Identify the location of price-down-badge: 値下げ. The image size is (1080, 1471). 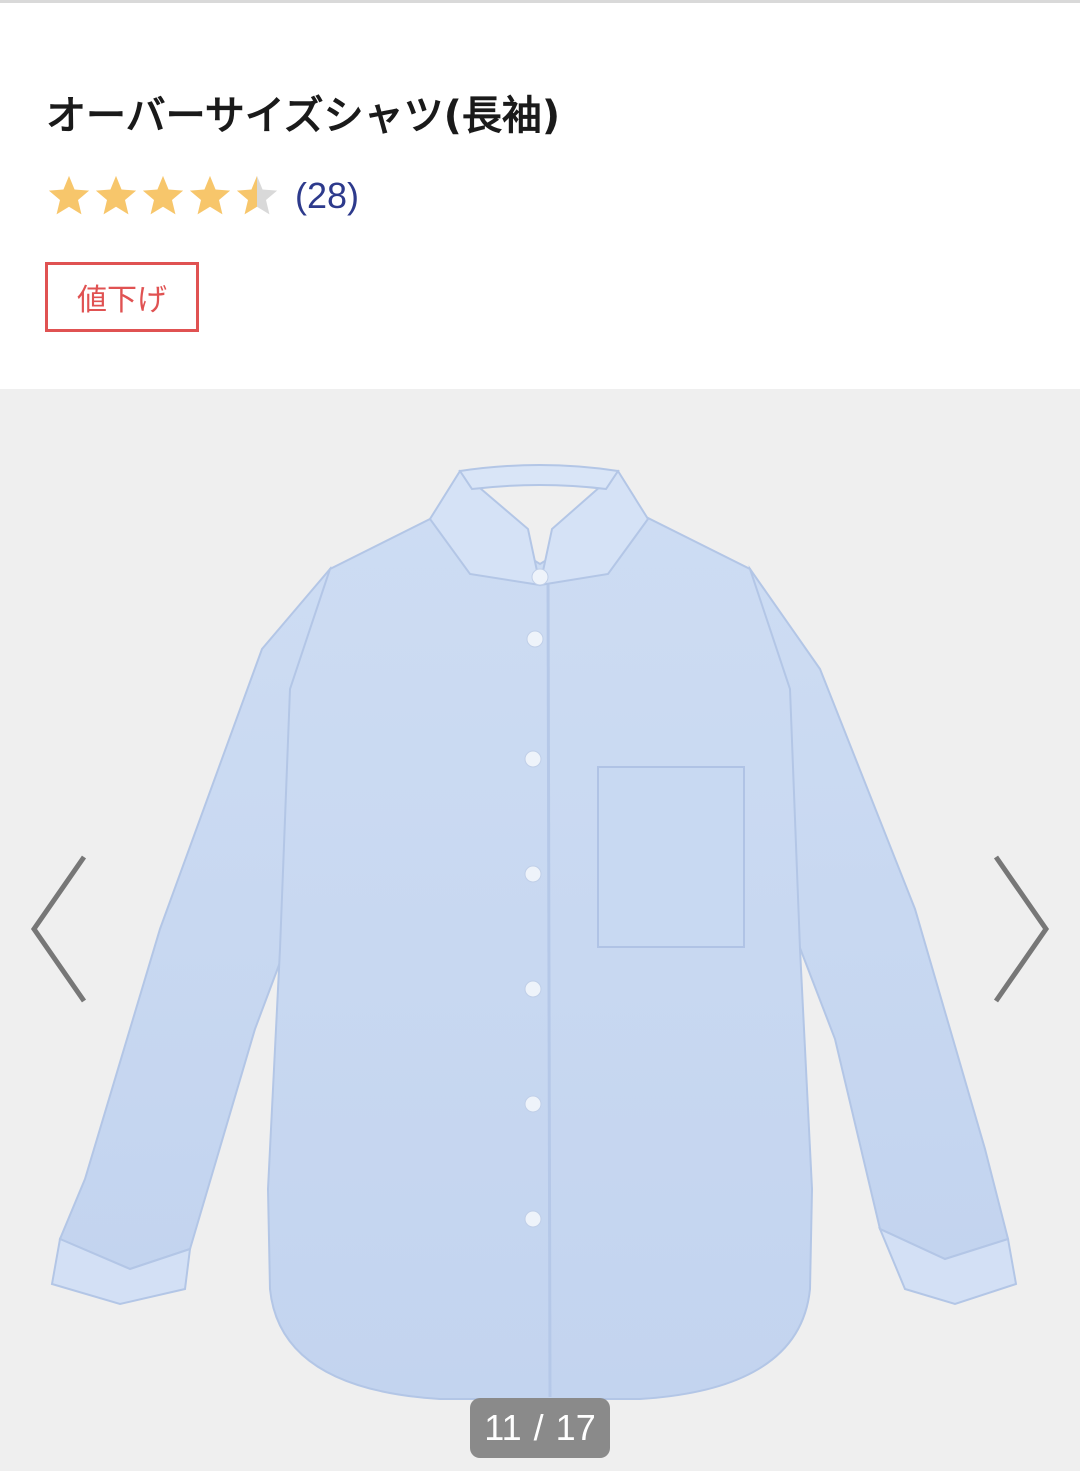
(122, 297).